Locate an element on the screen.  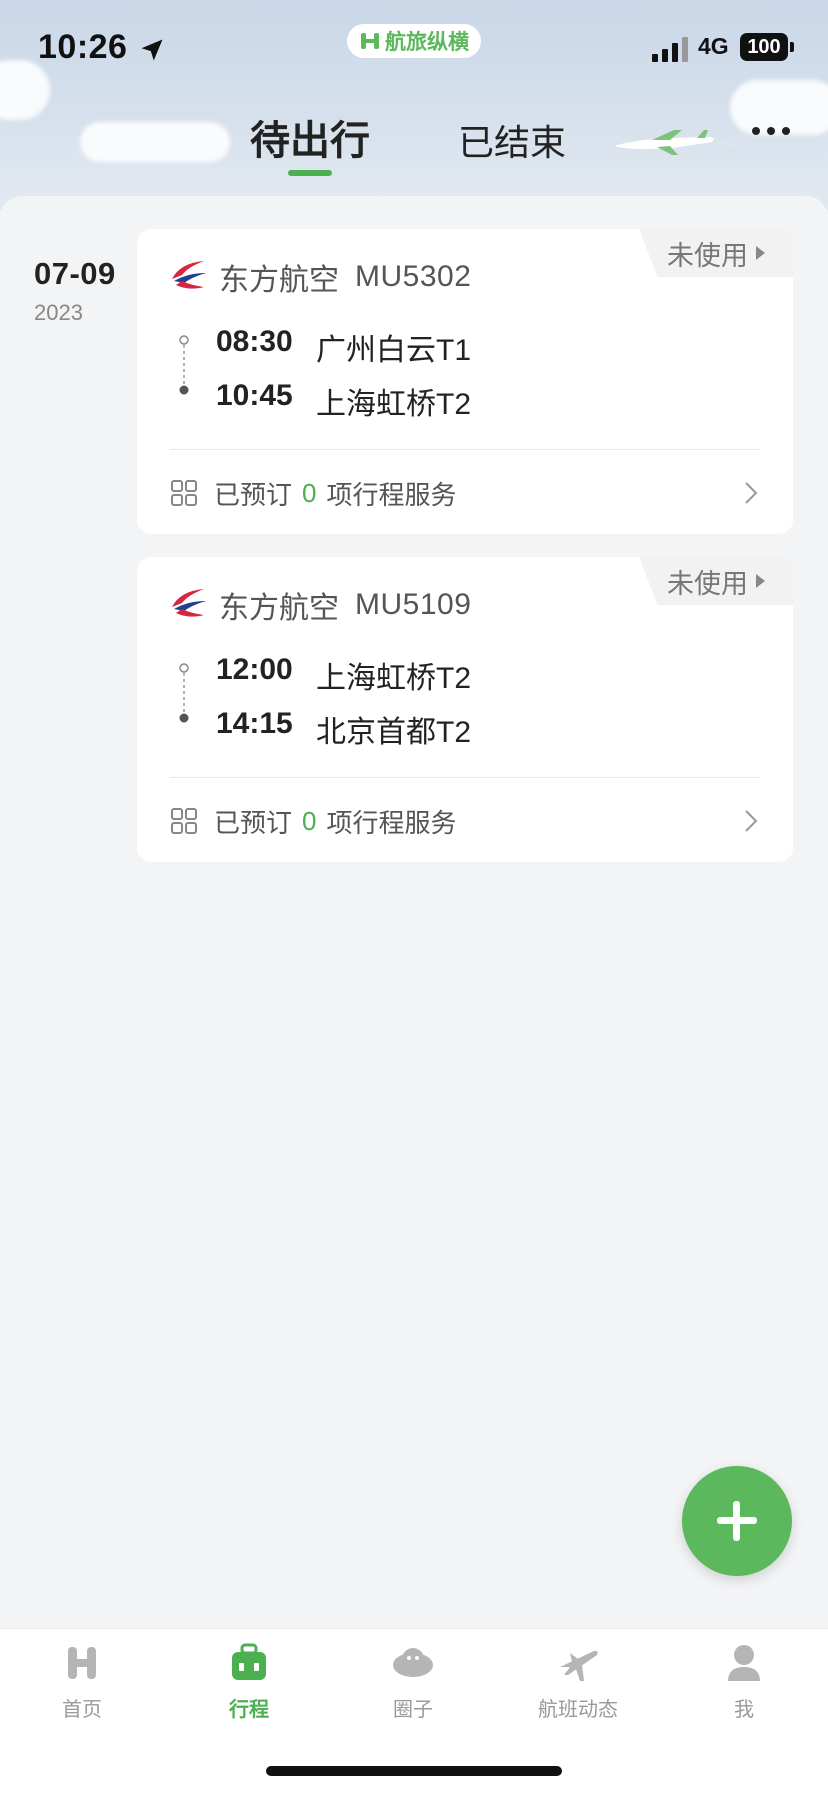
airline-row: 东方航空 MU5109 is located at coordinates (320, 605).